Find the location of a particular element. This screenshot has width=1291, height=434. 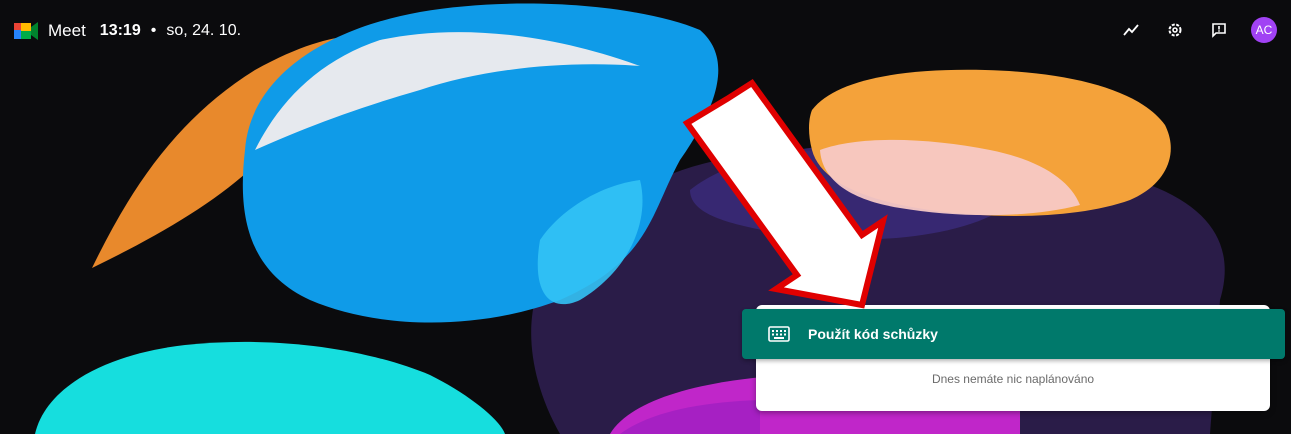

keyboard-icon is located at coordinates (779, 334).